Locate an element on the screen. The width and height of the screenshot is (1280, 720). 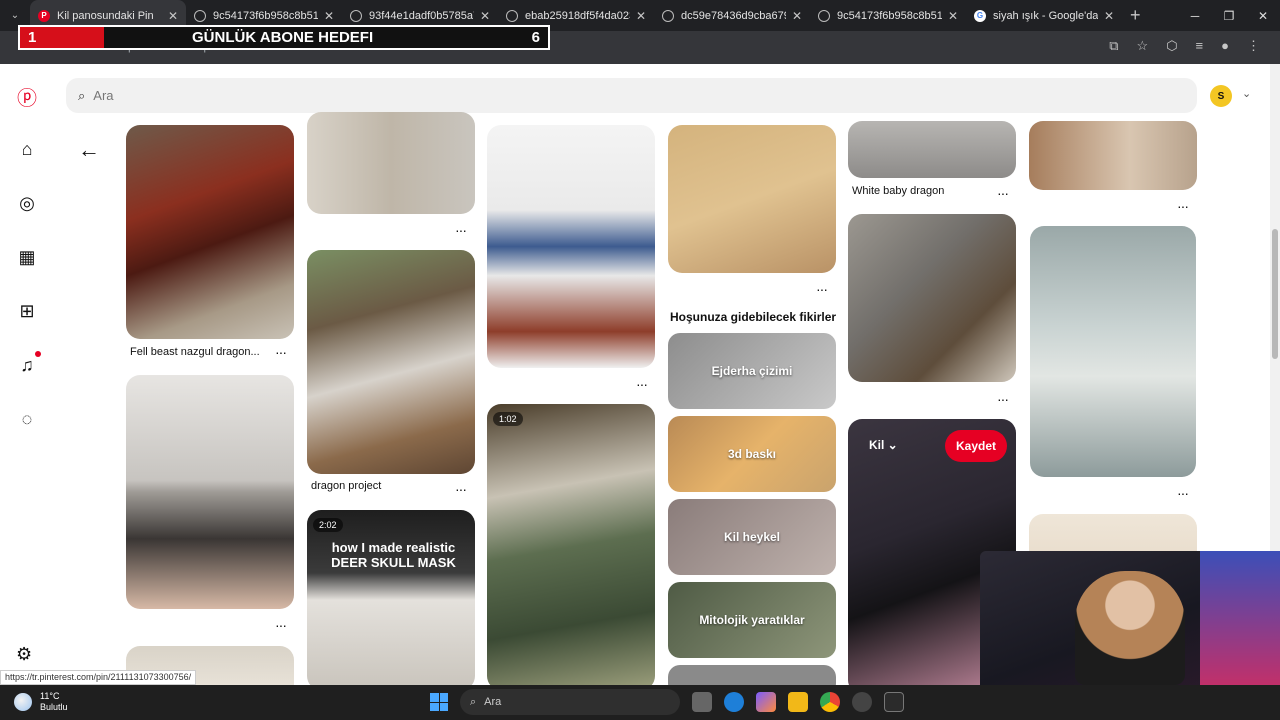
media-icon: ≡ is located at coordinates (1200, 46).